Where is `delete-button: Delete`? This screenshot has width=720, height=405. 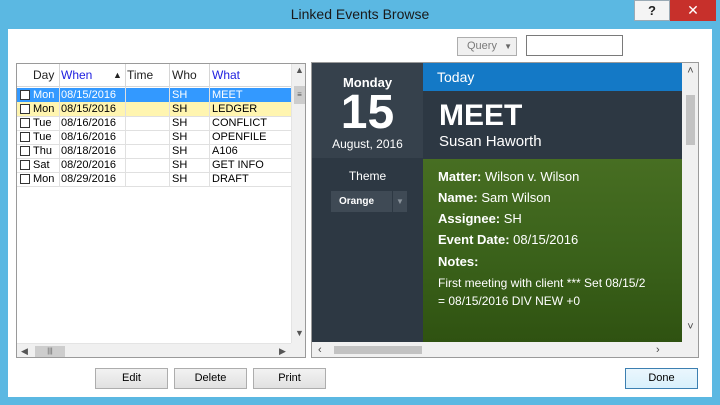
delete-button: Delete is located at coordinates (210, 378).